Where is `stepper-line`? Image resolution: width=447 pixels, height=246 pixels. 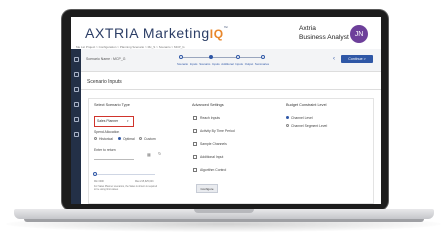 stepper-line is located at coordinates (222, 57).